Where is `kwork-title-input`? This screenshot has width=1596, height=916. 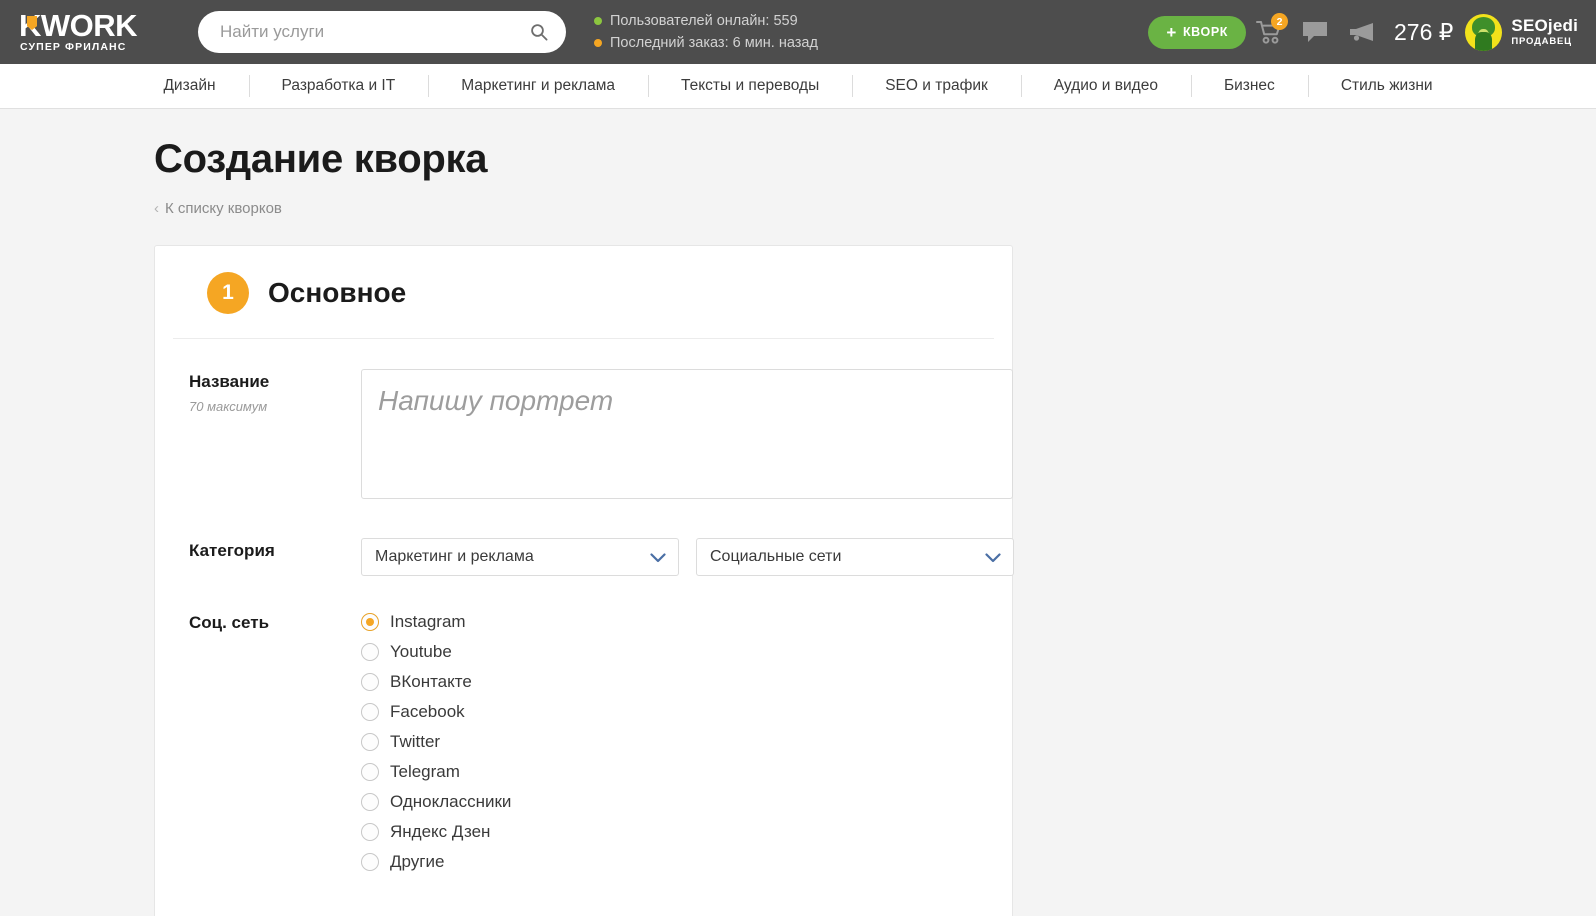
kwork-title-input is located at coordinates (687, 434).